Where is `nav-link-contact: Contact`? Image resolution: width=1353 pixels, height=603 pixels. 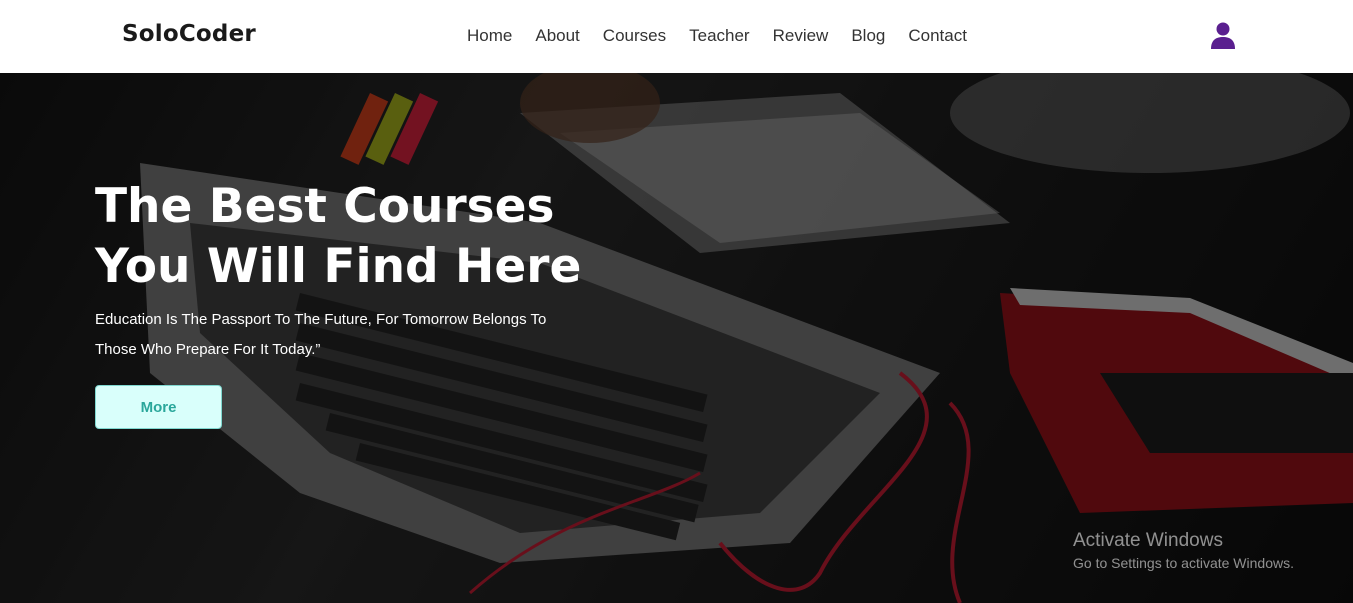 nav-link-contact: Contact is located at coordinates (937, 36).